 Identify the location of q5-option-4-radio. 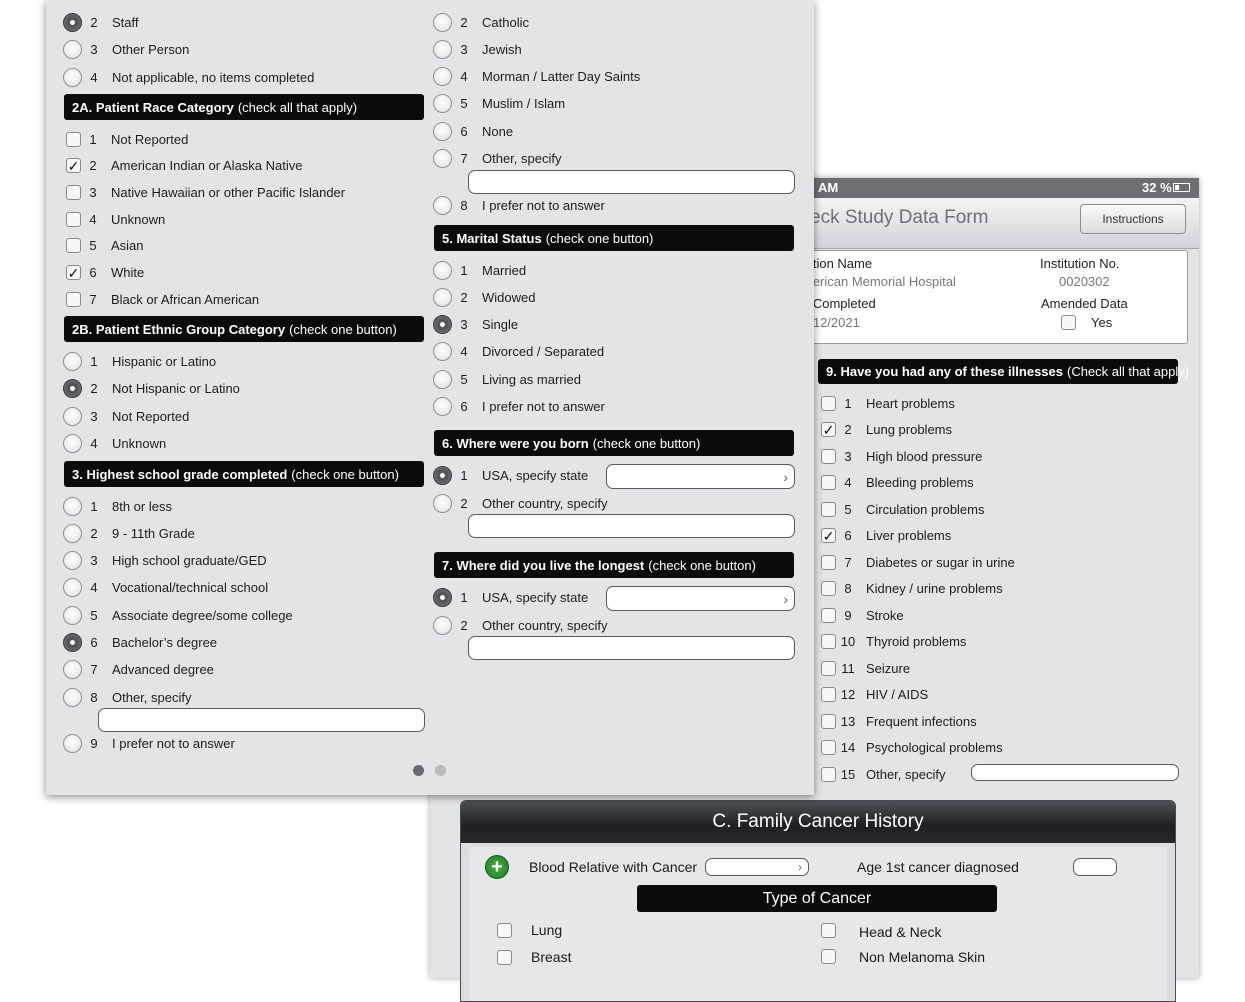
(442, 352).